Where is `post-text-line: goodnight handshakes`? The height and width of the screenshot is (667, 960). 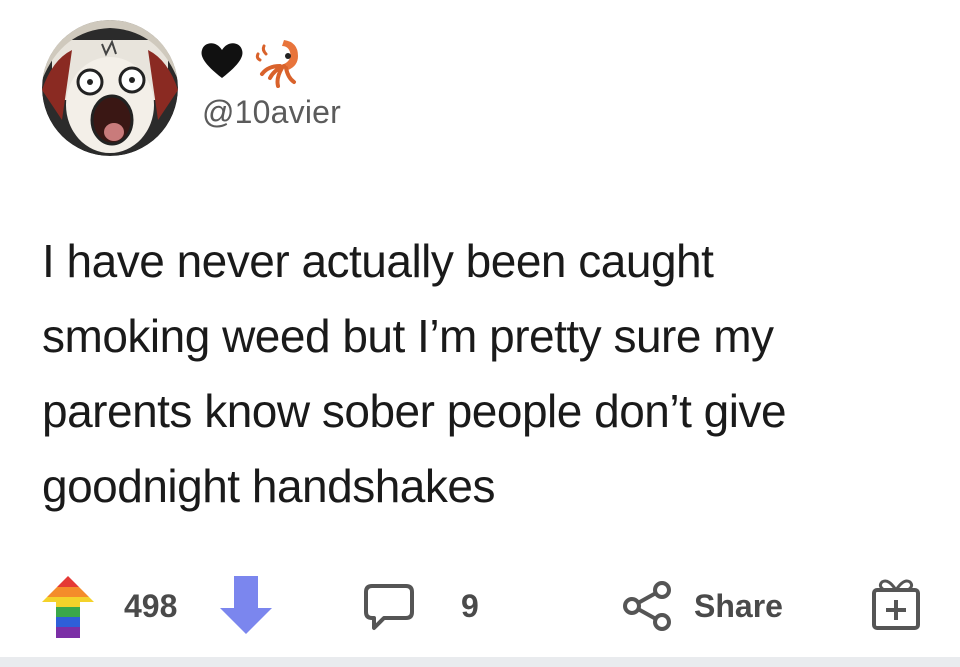
post-text-line: goodnight handshakes is located at coordinates (268, 486).